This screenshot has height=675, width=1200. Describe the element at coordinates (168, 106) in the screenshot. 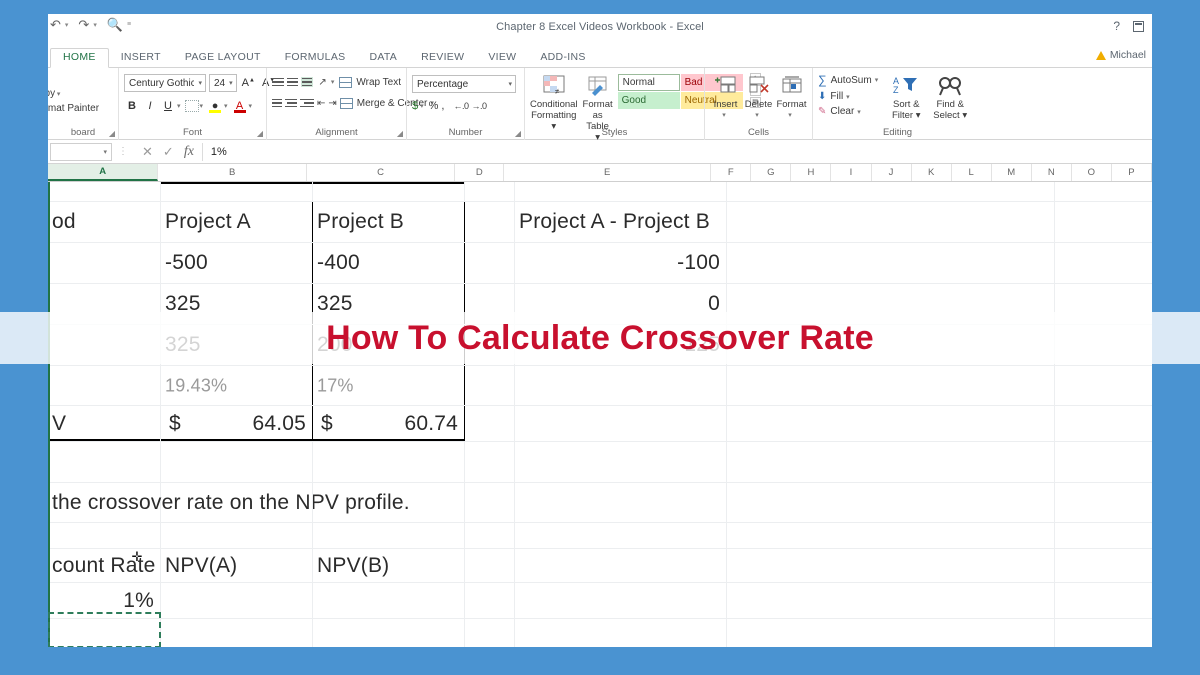

I see `underline-button: U` at that location.